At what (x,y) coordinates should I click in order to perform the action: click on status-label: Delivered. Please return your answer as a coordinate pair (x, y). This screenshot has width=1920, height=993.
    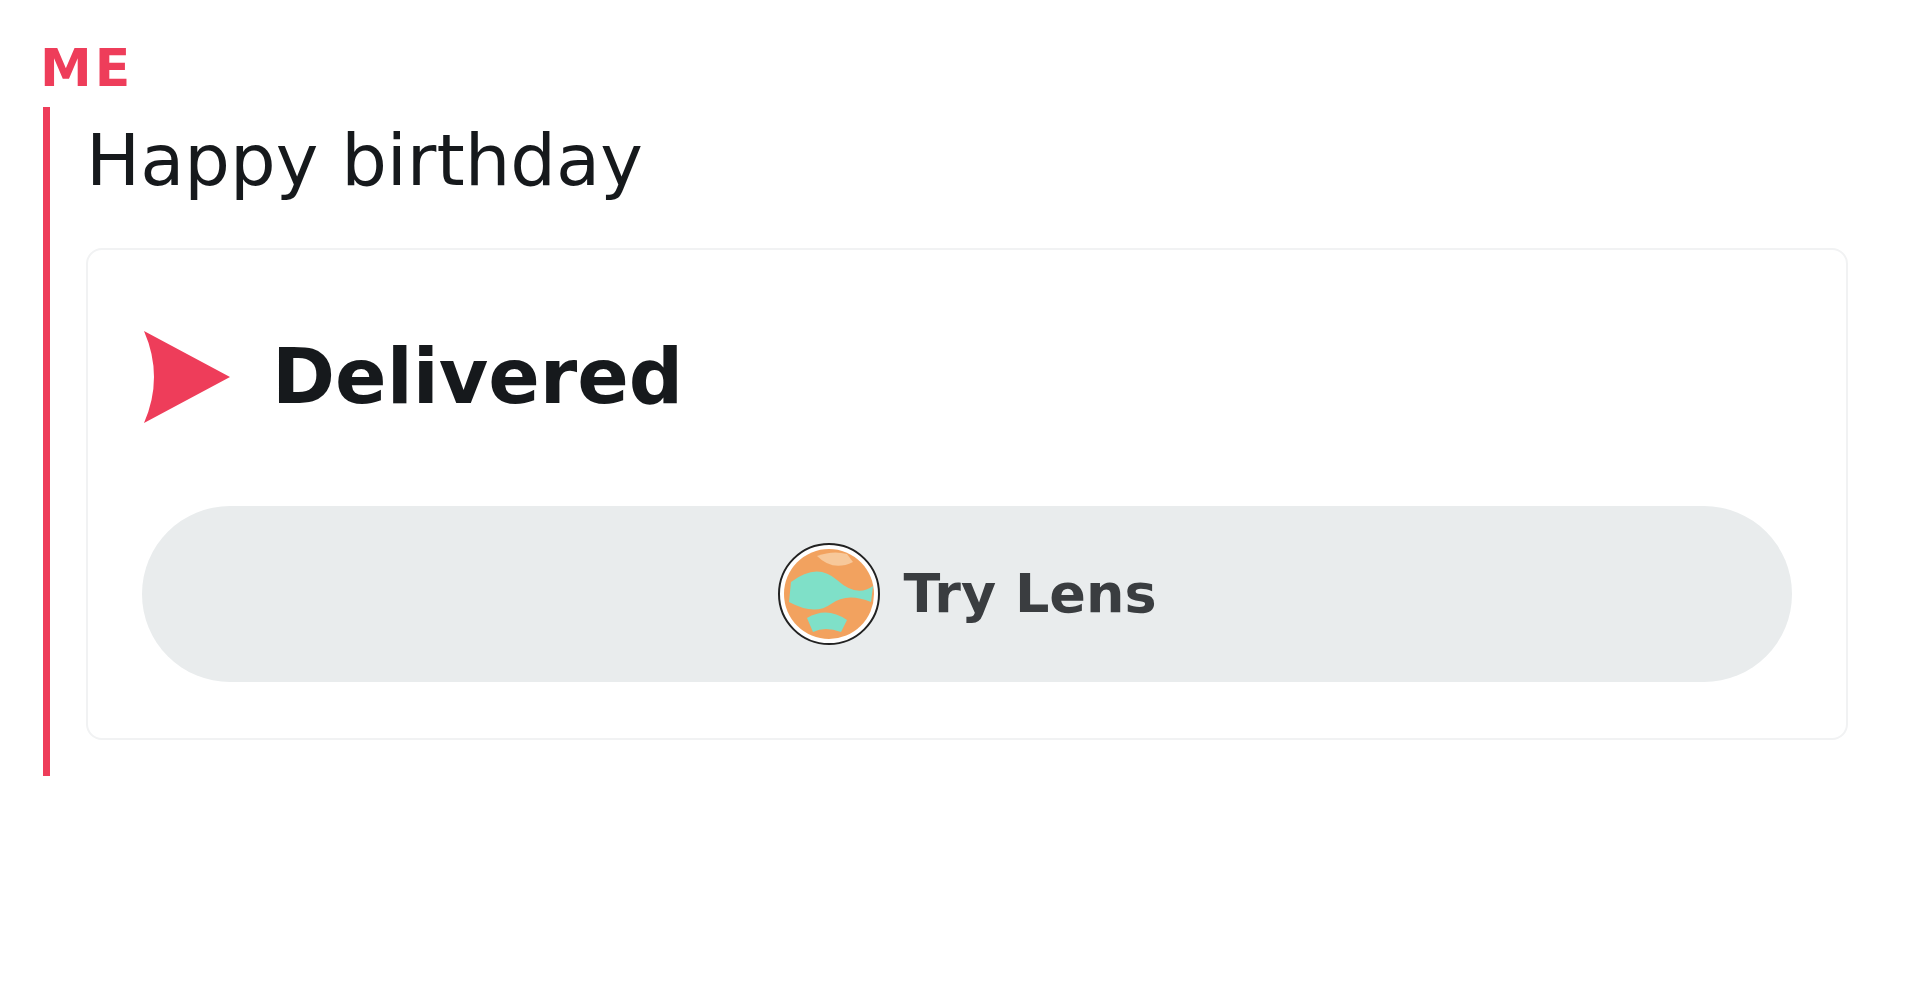
    Looking at the image, I should click on (478, 376).